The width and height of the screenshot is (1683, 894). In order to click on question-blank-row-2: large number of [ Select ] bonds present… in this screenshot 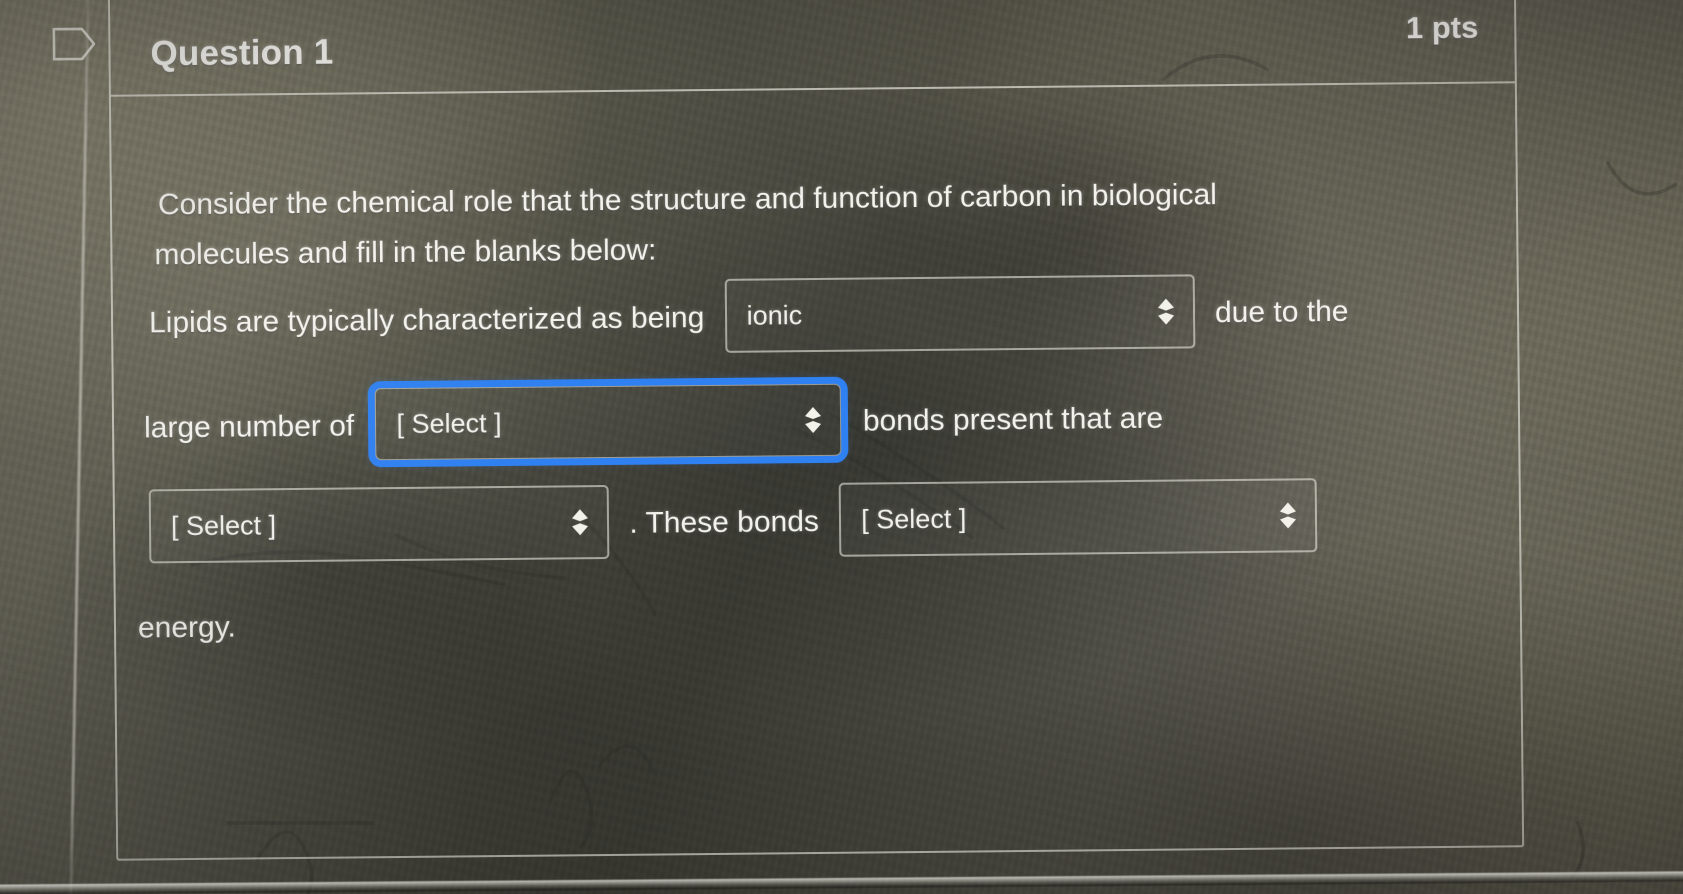, I will do `click(654, 423)`.